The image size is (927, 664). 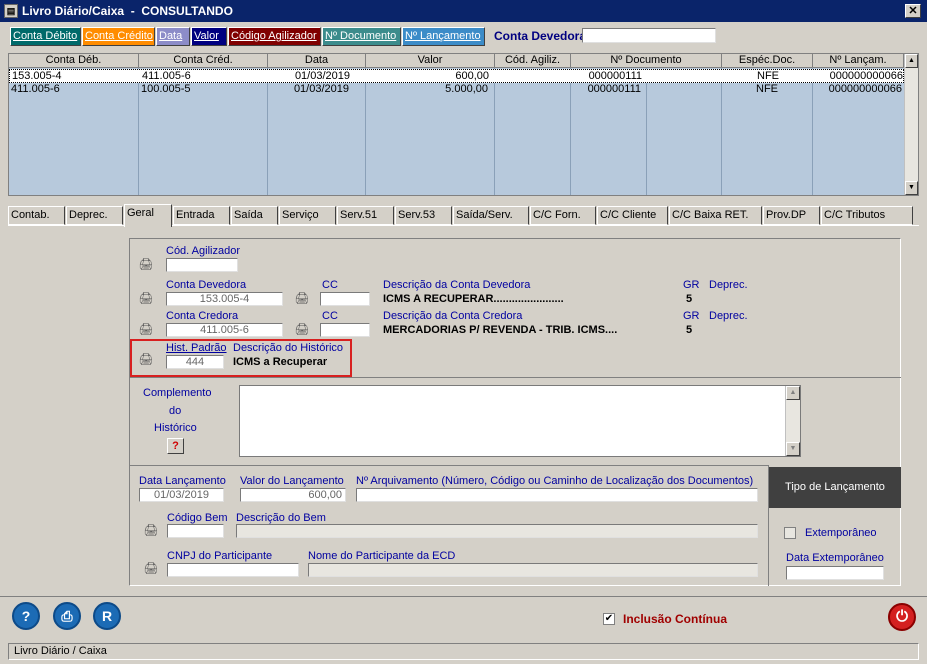 What do you see at coordinates (911, 124) in the screenshot?
I see `grid-scrollbar: ▲ ▼` at bounding box center [911, 124].